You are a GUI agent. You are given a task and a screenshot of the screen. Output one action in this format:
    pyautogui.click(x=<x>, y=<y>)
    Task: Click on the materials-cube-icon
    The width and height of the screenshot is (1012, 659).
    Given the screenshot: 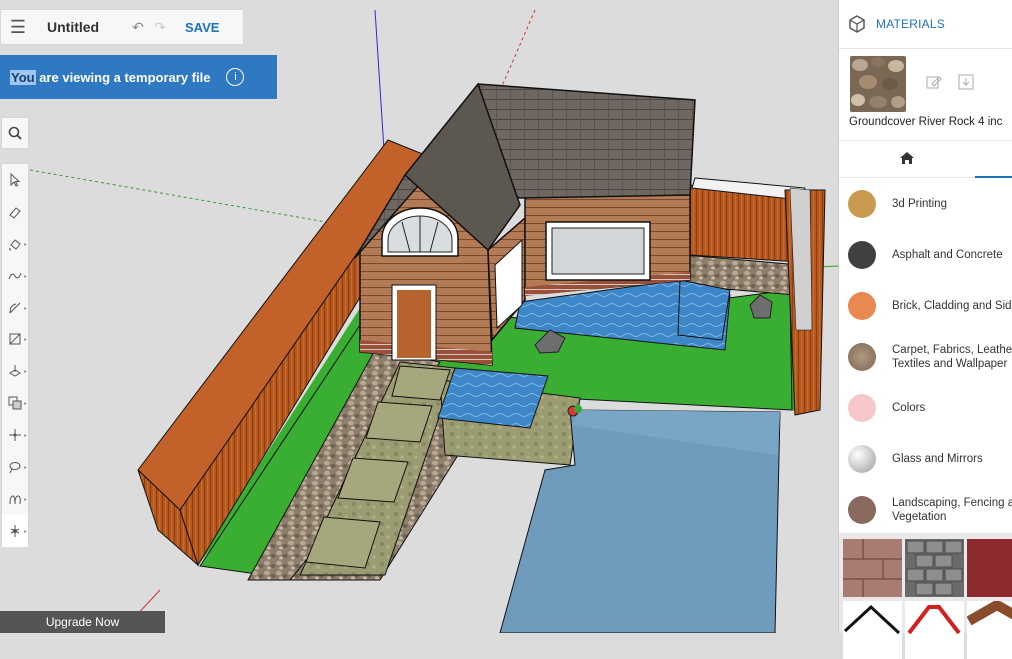 What is the action you would take?
    pyautogui.click(x=857, y=24)
    